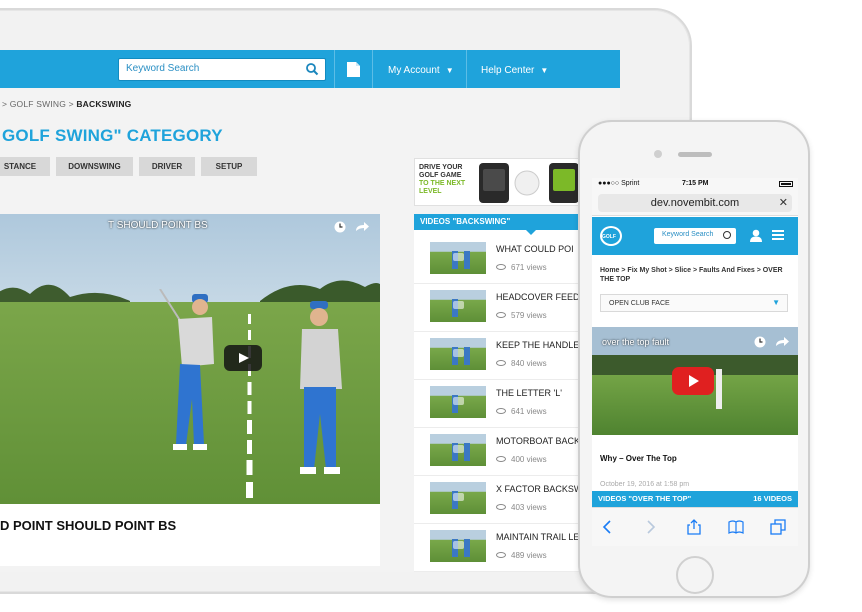 This screenshot has height=612, width=862. I want to click on video-title: KEEP THE HANDLE, so click(537, 345).